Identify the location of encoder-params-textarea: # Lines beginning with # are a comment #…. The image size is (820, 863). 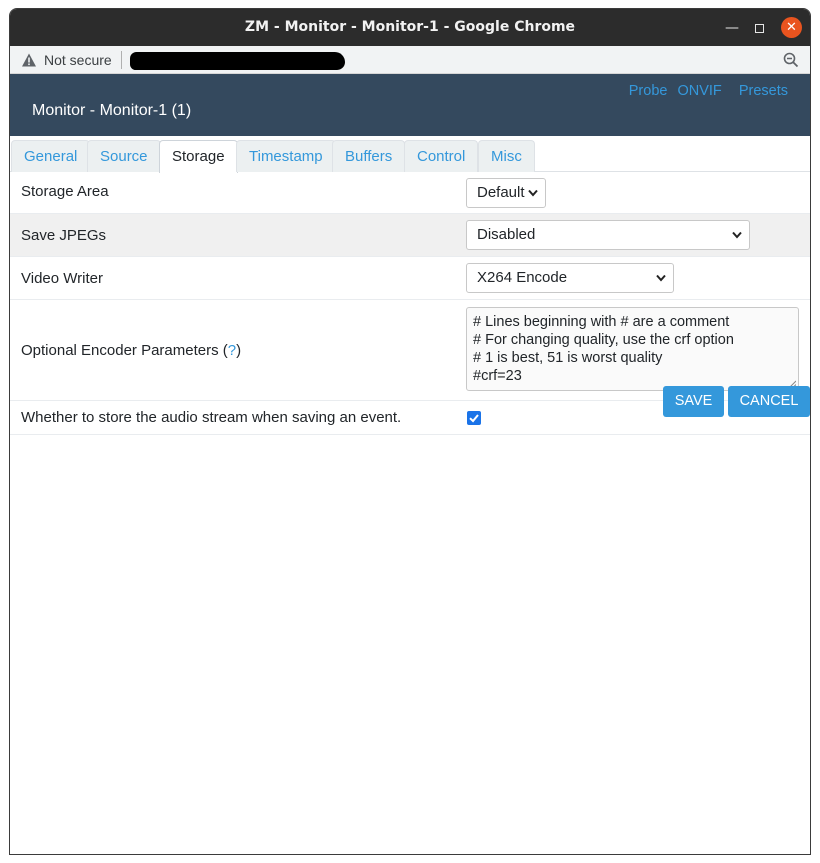
(632, 349).